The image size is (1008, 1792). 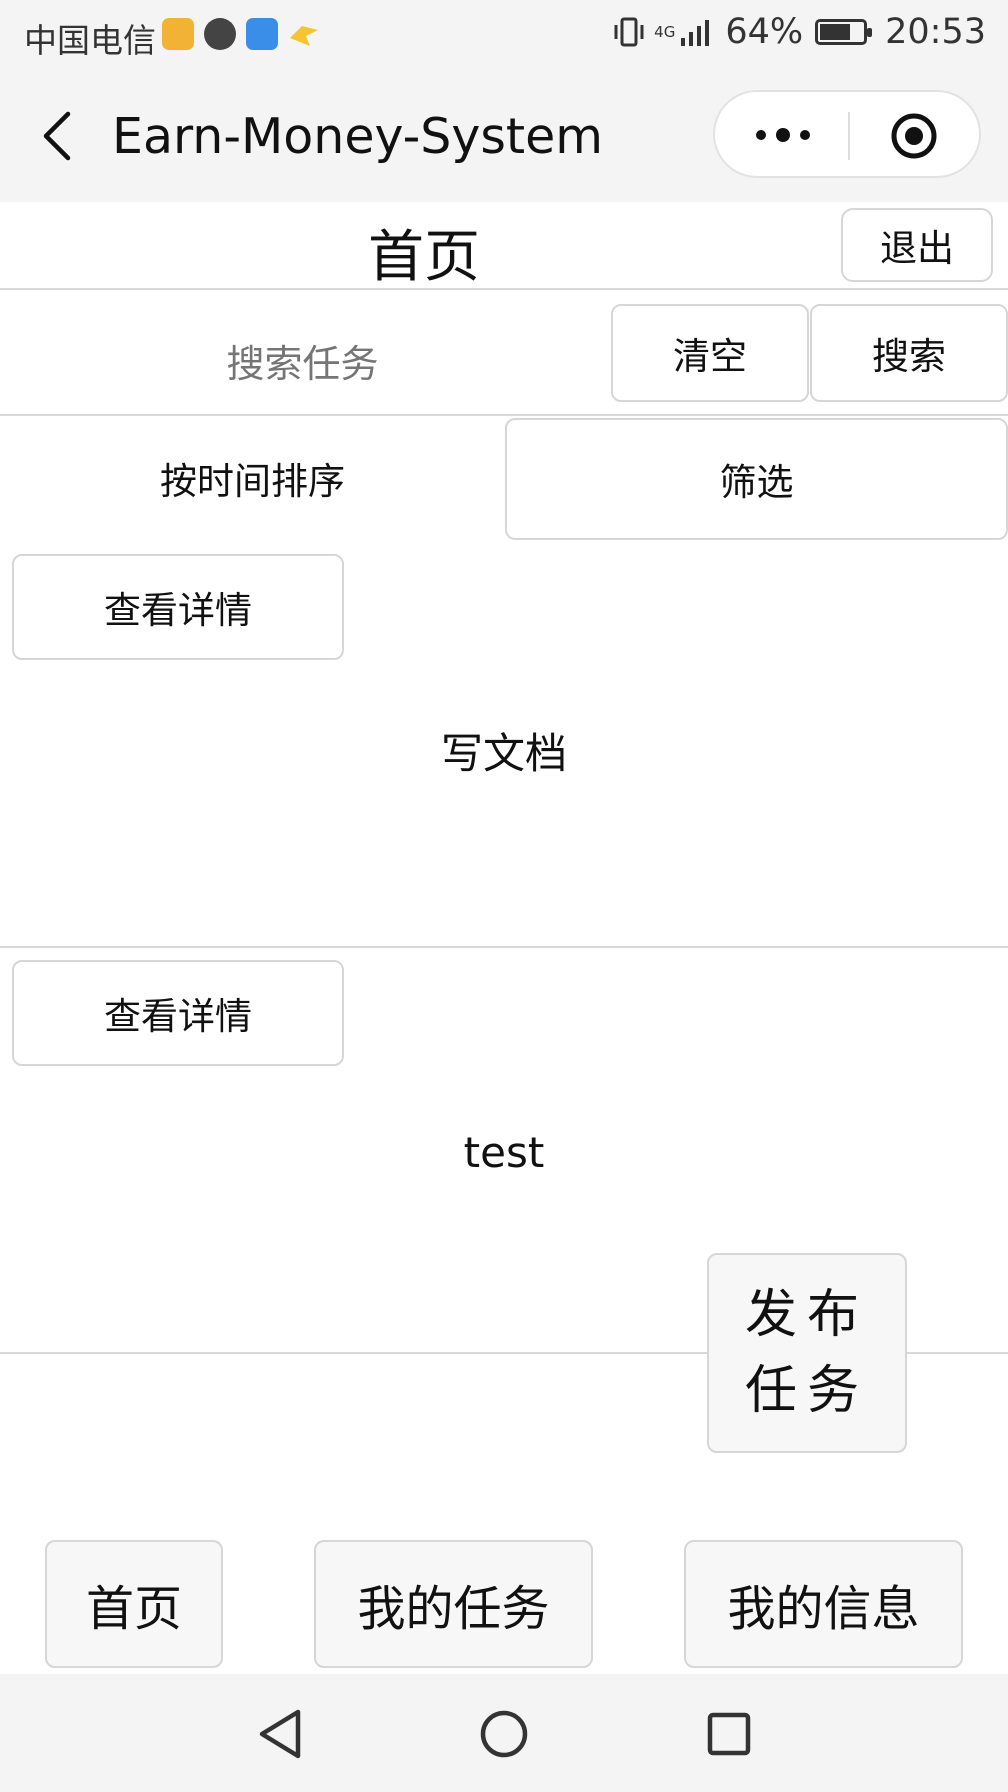 I want to click on clear-button: 清空, so click(x=710, y=353).